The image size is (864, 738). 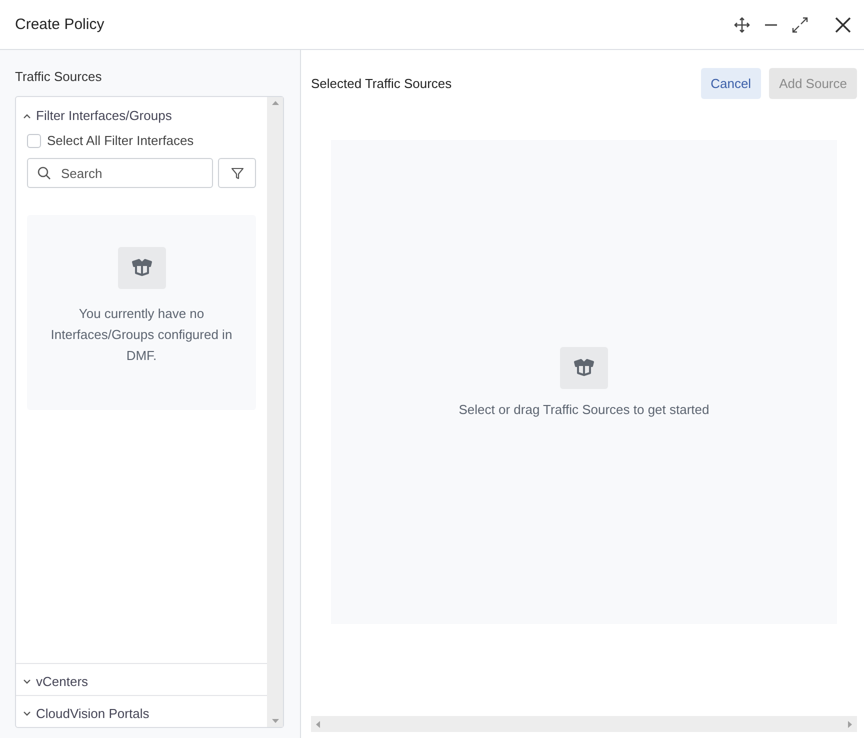 What do you see at coordinates (275, 412) in the screenshot?
I see `vertical-scrollbar` at bounding box center [275, 412].